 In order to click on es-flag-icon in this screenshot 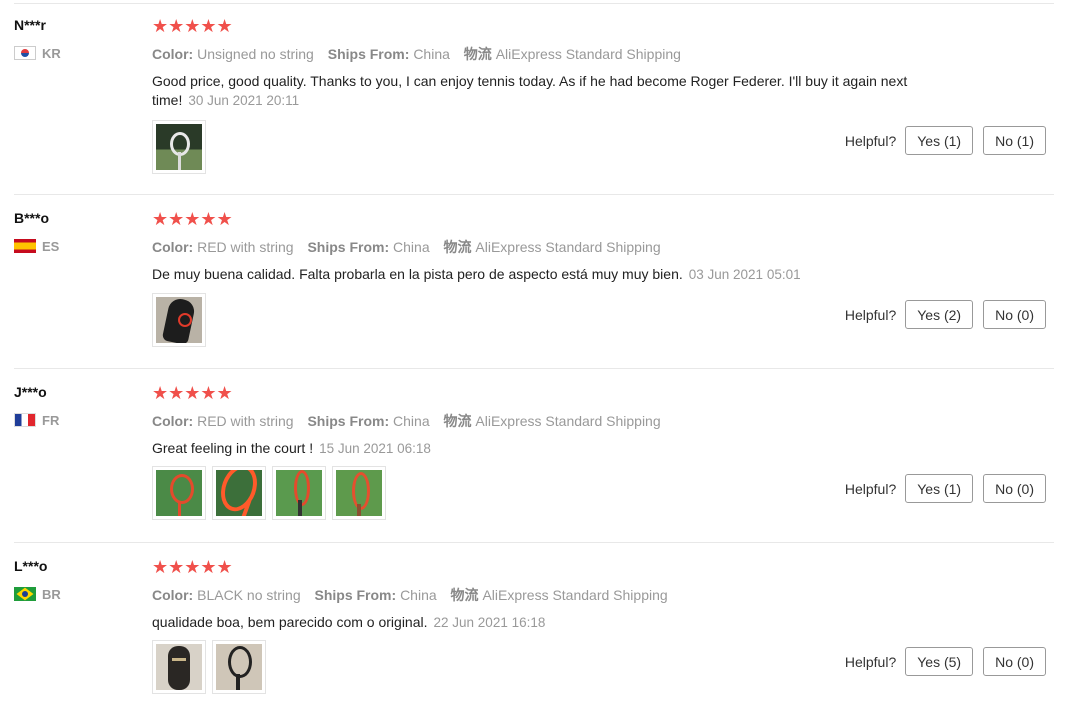, I will do `click(25, 246)`.